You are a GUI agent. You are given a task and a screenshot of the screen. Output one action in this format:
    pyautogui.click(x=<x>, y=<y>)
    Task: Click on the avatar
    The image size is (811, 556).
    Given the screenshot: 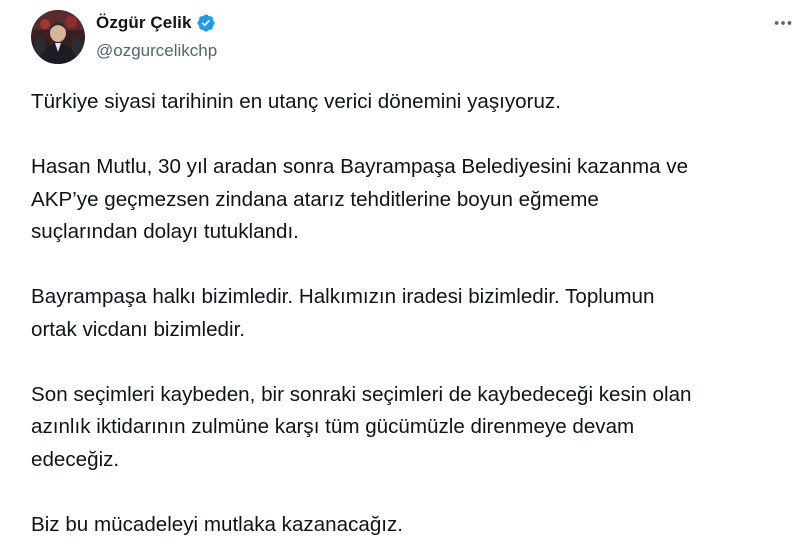 What is the action you would take?
    pyautogui.click(x=58, y=37)
    